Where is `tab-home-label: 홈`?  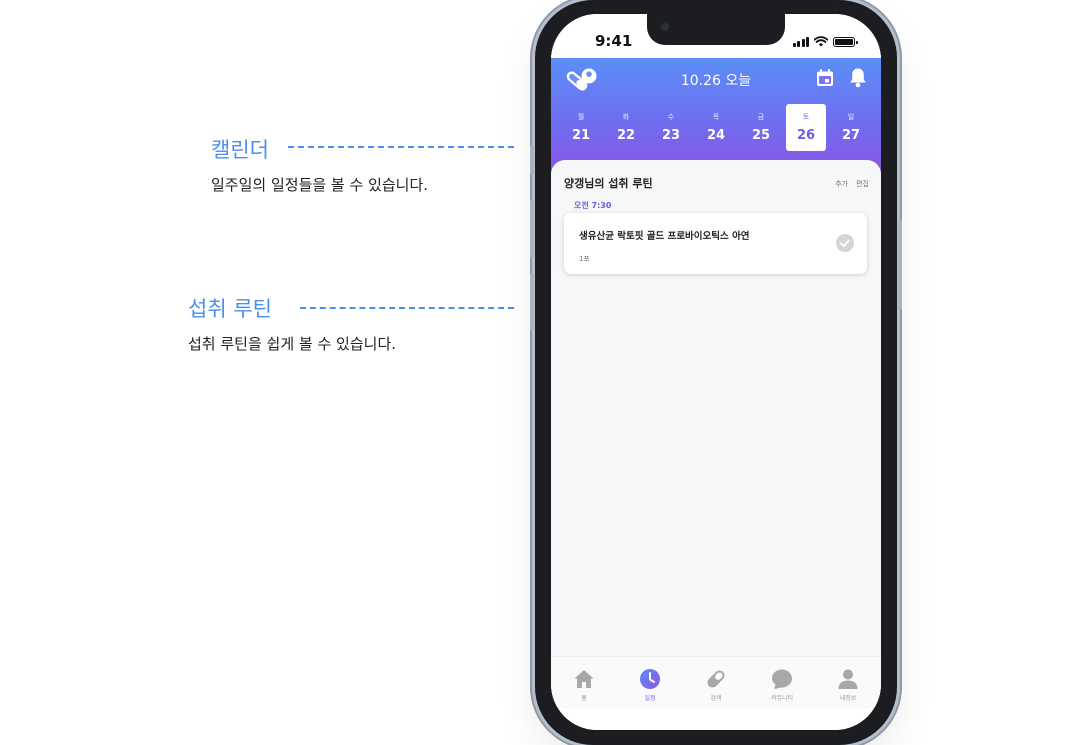 tab-home-label: 홈 is located at coordinates (584, 698).